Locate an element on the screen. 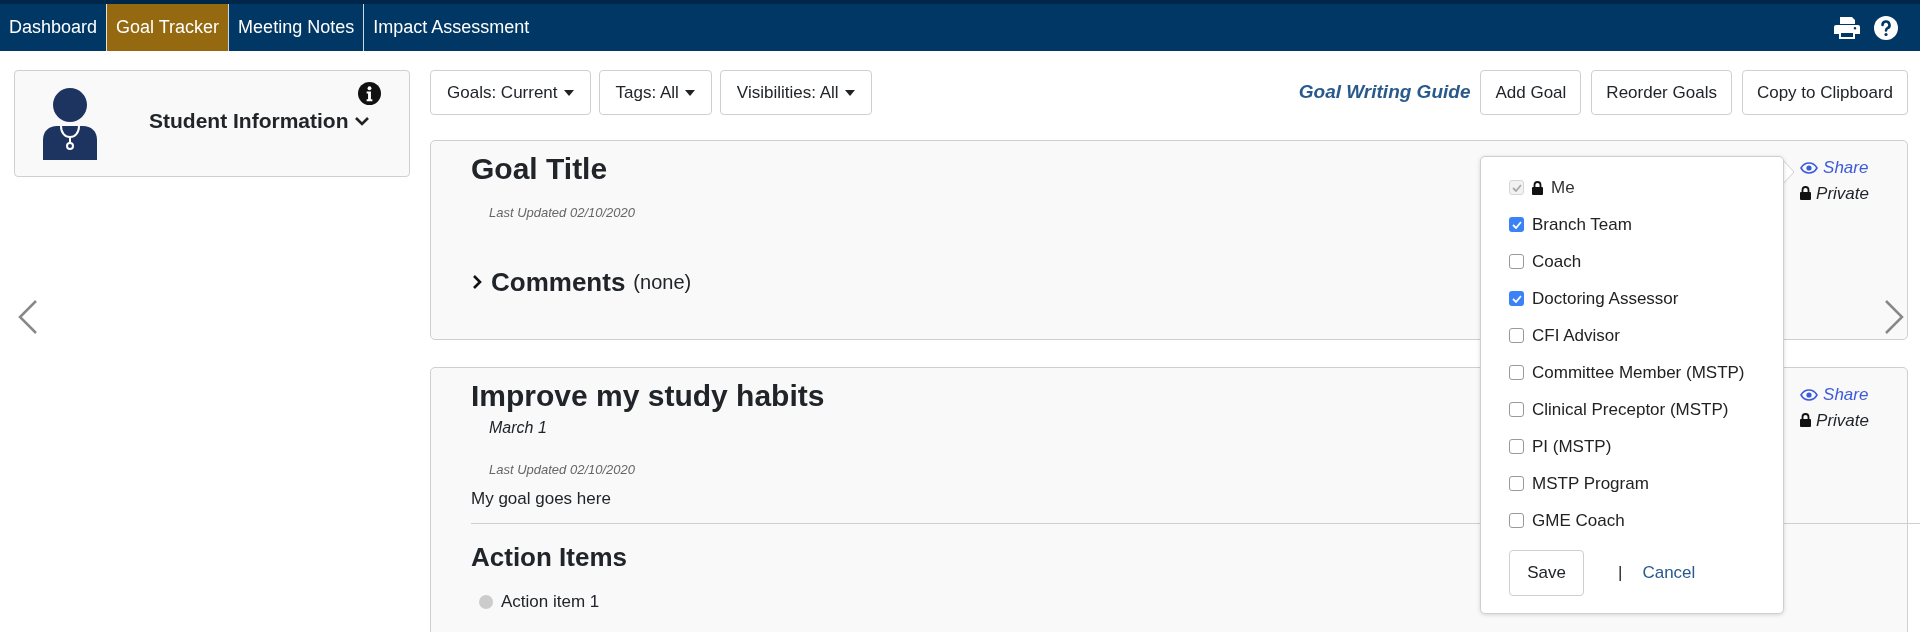 The image size is (1920, 632). bullet-icon is located at coordinates (486, 601).